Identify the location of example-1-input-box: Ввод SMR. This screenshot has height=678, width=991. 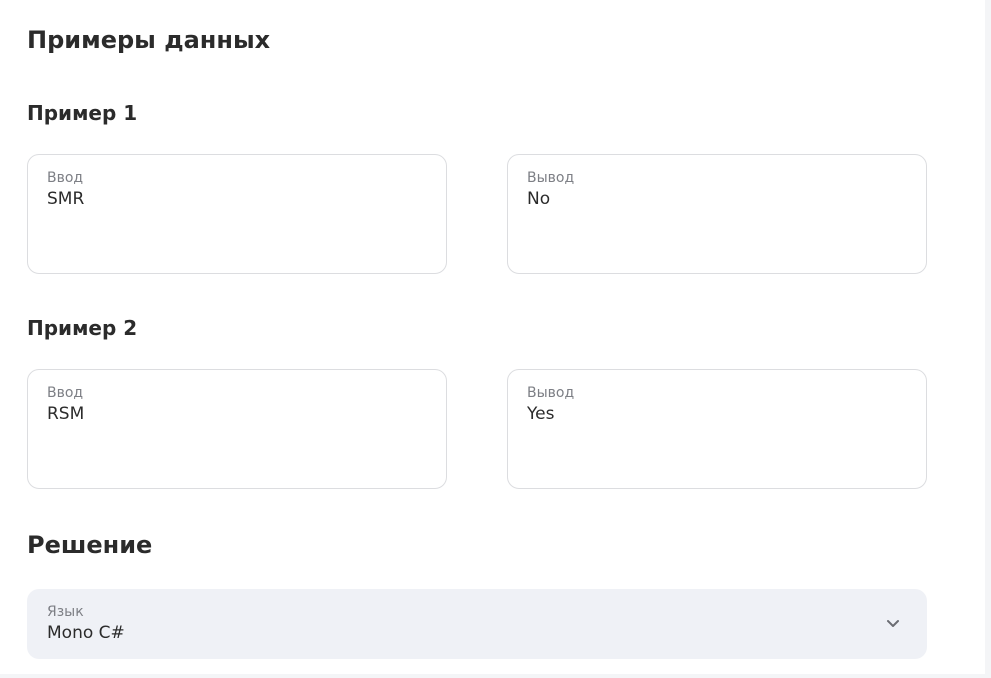
(237, 214).